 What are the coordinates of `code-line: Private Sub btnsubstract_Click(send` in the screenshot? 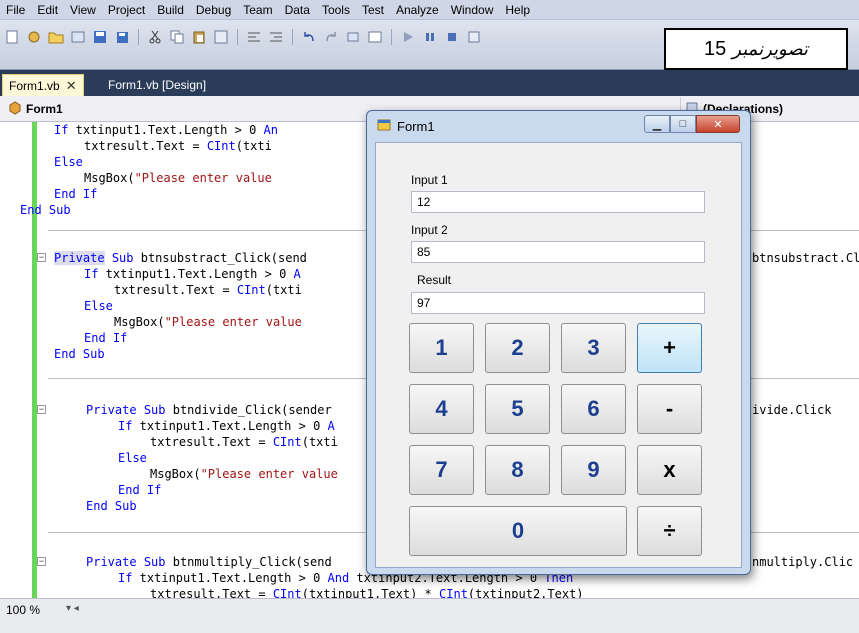 It's located at (180, 258).